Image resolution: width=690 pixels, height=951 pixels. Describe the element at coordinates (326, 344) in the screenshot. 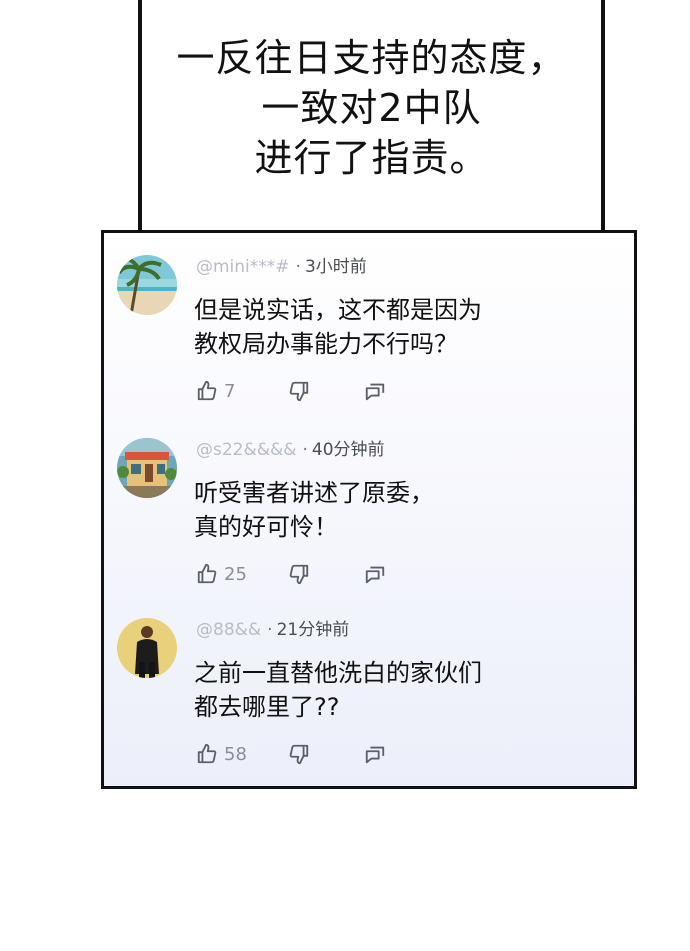

I see `comment-line: 教权局办事能力不行吗？` at that location.